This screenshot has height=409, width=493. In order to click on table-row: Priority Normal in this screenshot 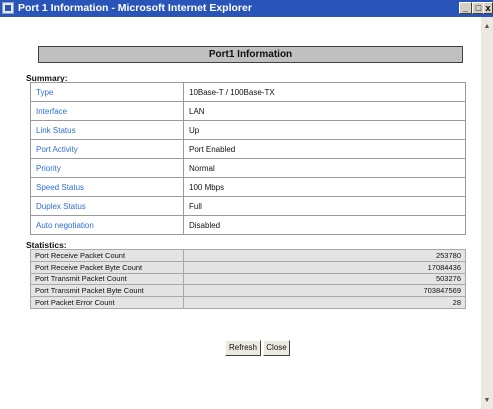, I will do `click(248, 168)`.